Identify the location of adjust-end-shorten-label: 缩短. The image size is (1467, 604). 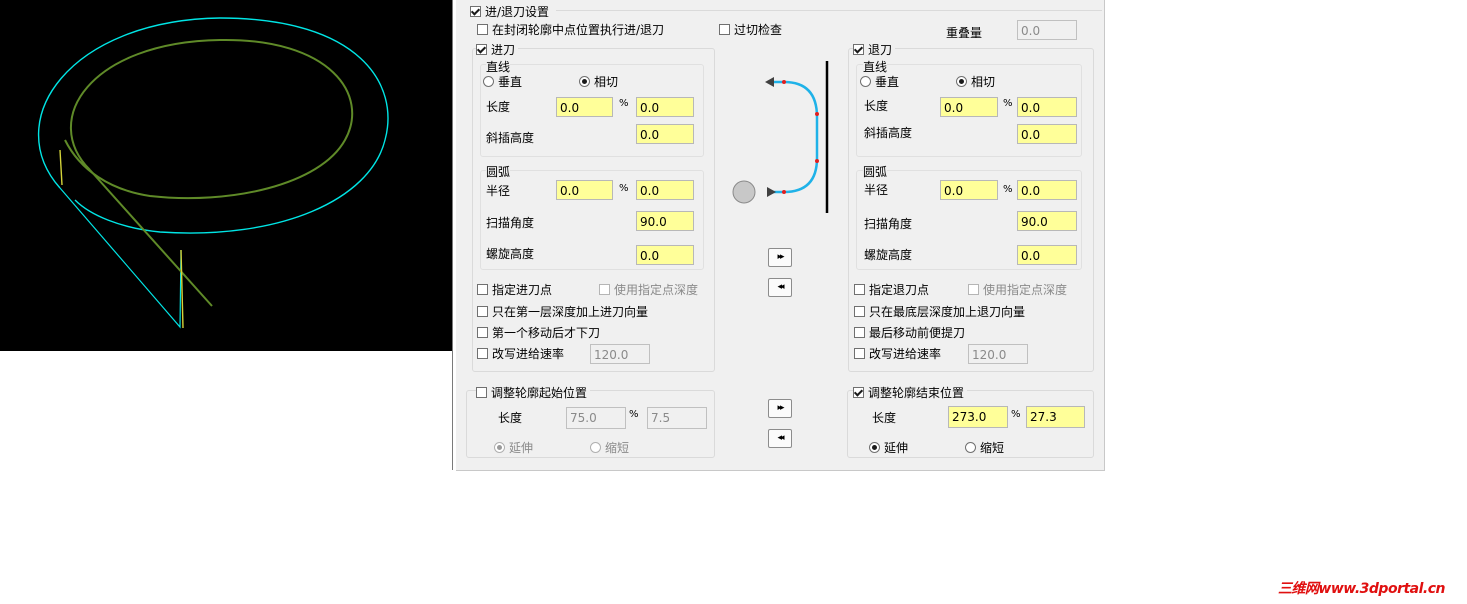
(992, 448).